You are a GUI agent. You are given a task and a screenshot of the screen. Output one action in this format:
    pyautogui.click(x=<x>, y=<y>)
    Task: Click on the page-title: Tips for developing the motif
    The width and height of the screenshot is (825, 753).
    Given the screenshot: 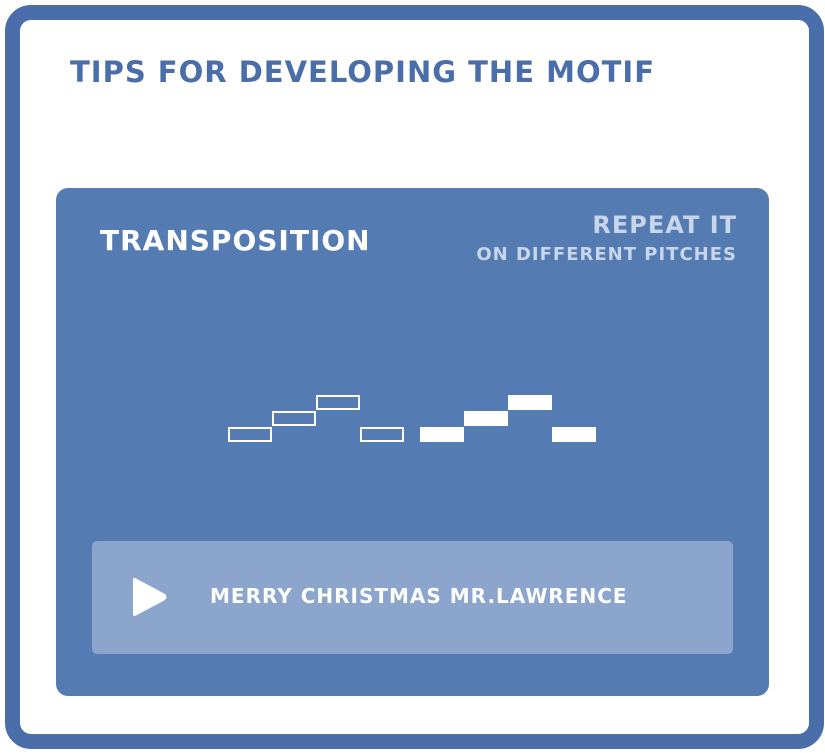 What is the action you would take?
    pyautogui.click(x=362, y=72)
    